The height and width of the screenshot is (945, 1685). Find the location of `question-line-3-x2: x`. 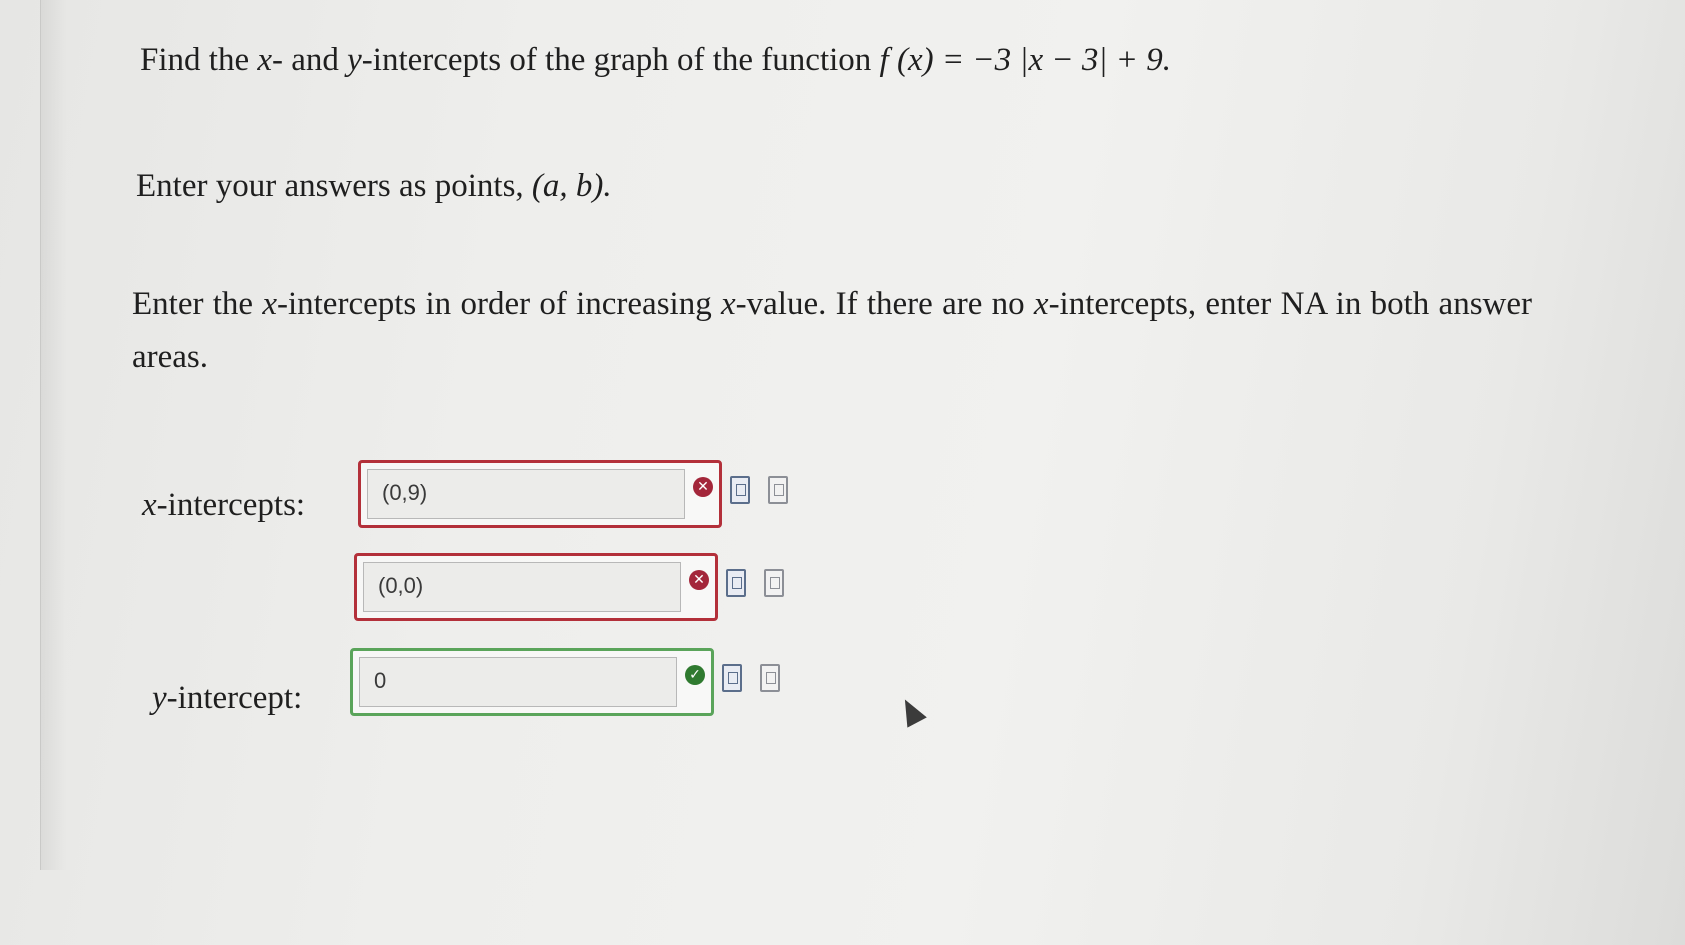

question-line-3-x2: x is located at coordinates (728, 304).